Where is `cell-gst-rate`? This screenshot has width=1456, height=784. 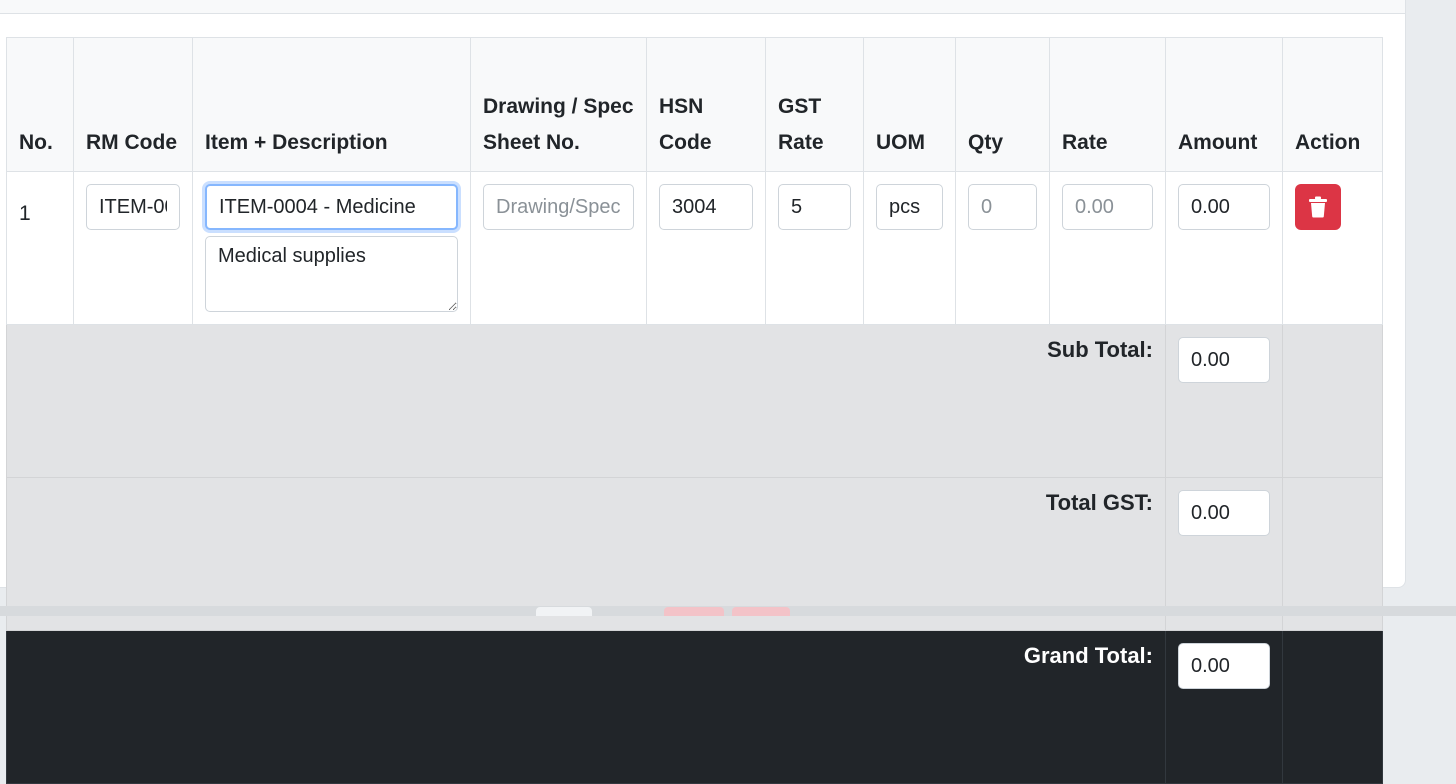
cell-gst-rate is located at coordinates (814, 248).